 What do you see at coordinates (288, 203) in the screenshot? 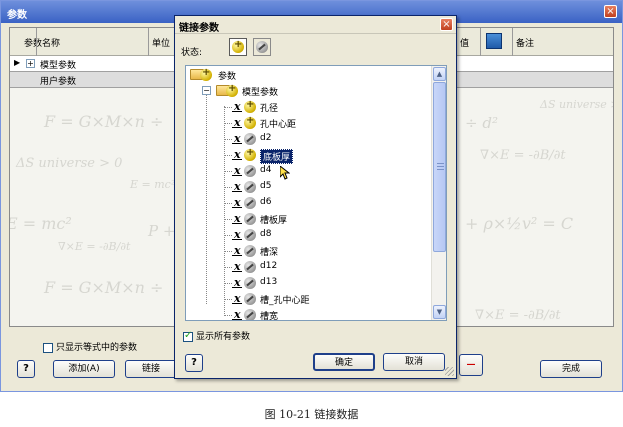
I see `tree-node-parameter: x d6` at bounding box center [288, 203].